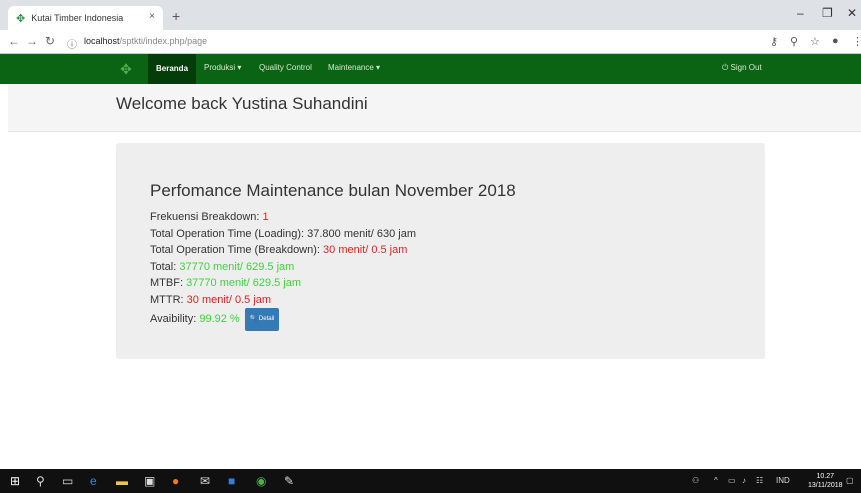 Image resolution: width=861 pixels, height=493 pixels. What do you see at coordinates (176, 16) in the screenshot?
I see `new-tab-button: +` at bounding box center [176, 16].